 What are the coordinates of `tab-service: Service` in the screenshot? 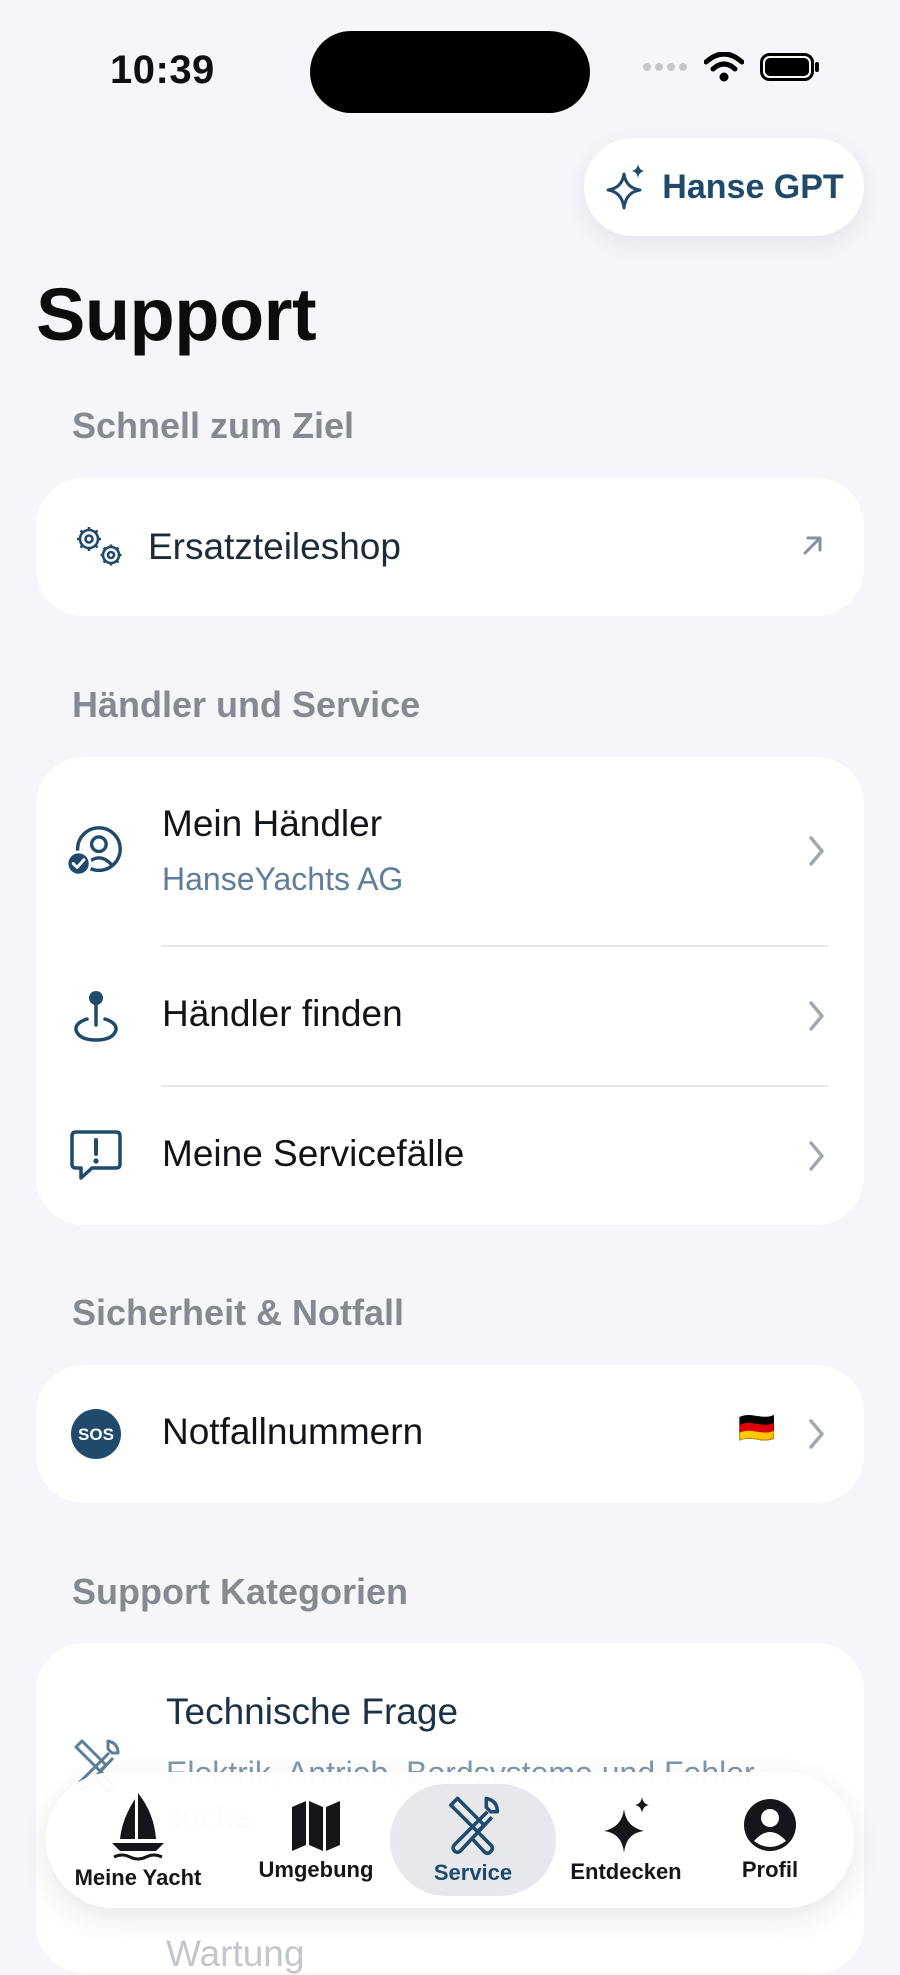 It's located at (473, 1840).